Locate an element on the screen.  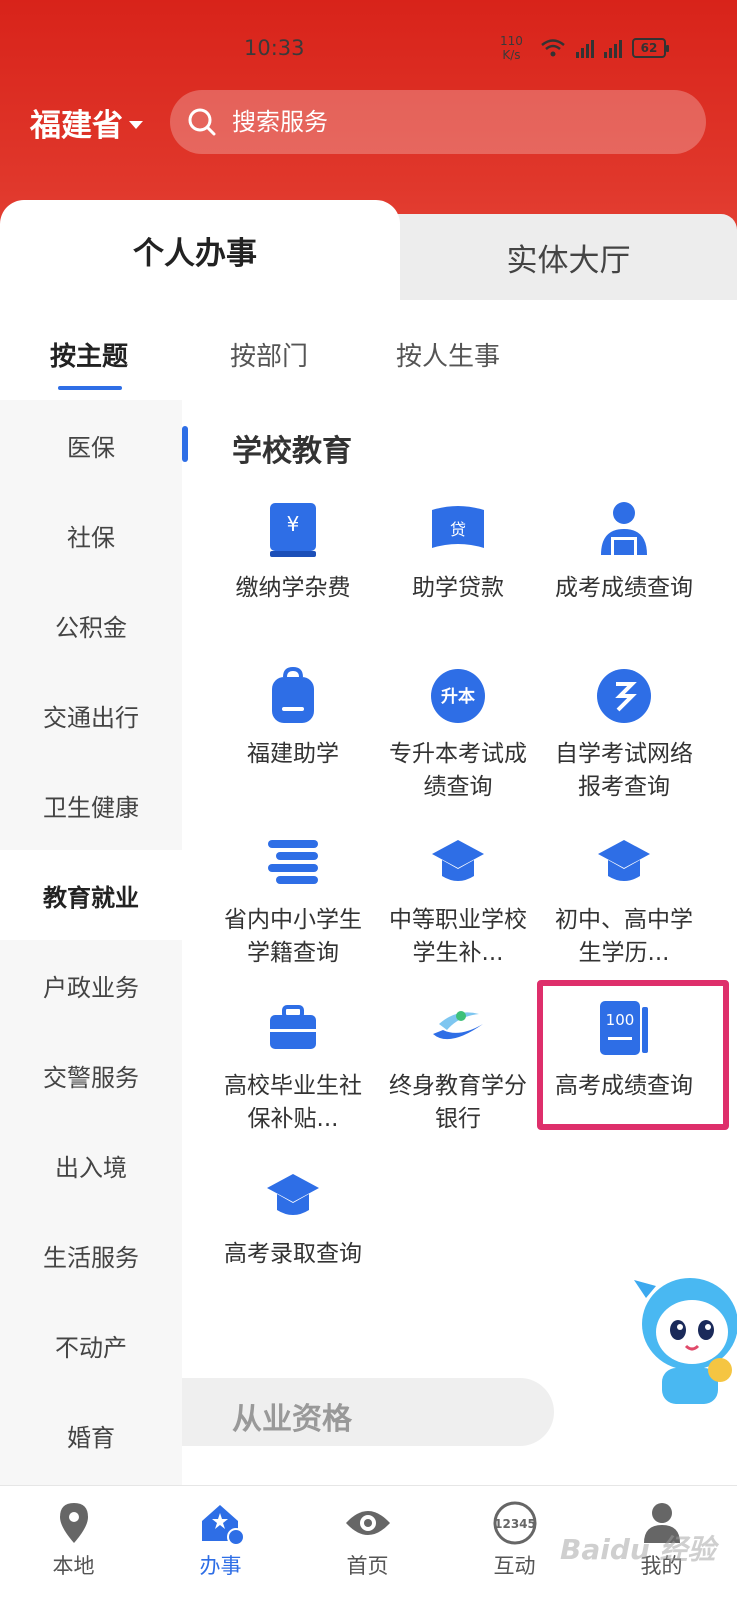
main-tabs: 个人办事 实体大厅 is located at coordinates (368, 250).